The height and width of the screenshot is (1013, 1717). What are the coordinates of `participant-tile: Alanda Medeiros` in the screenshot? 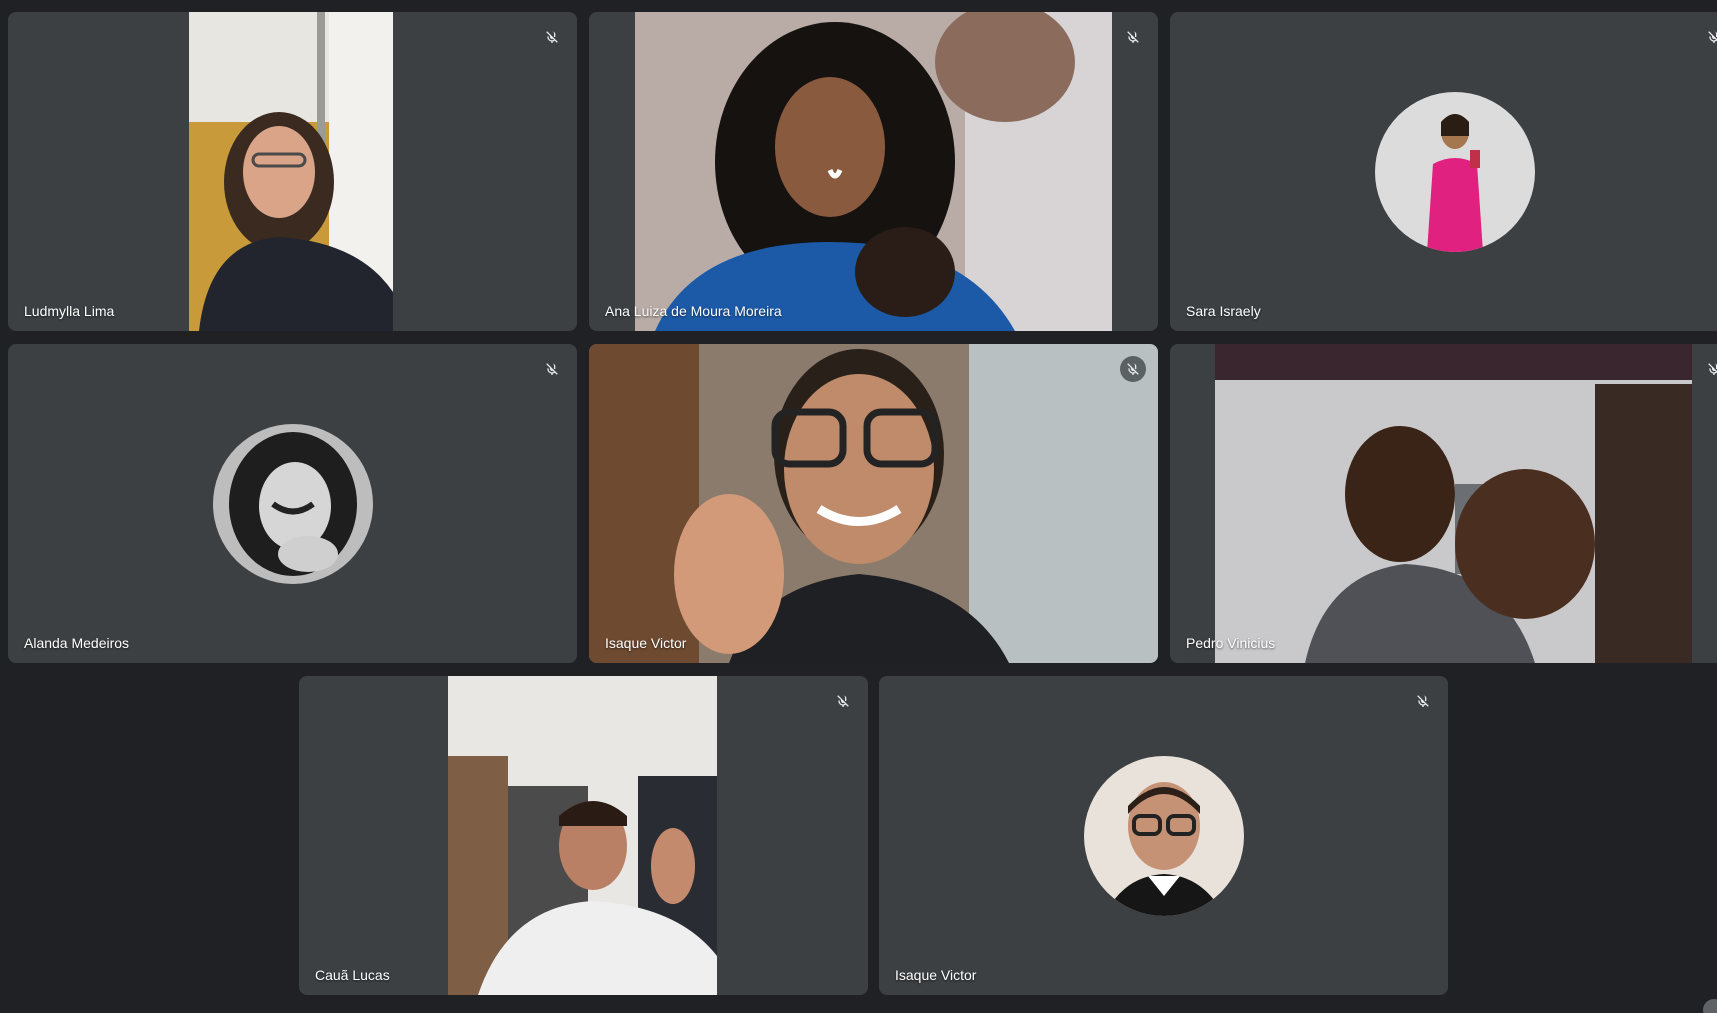 It's located at (292, 503).